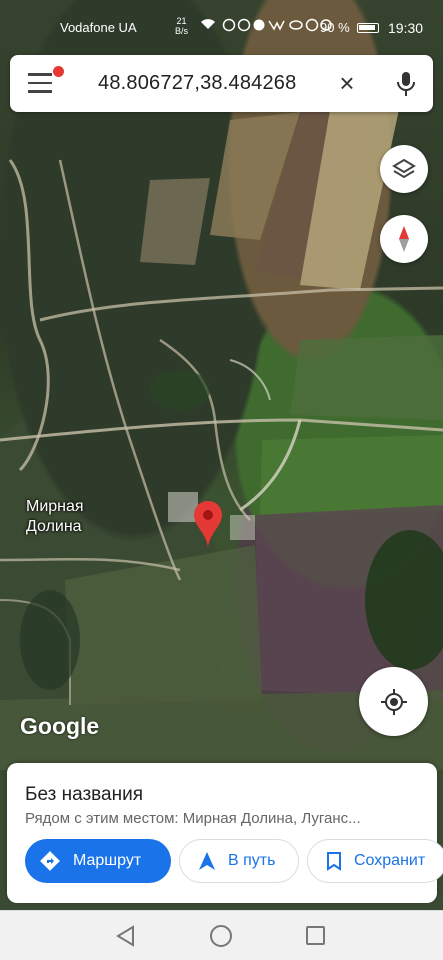  What do you see at coordinates (55, 517) in the screenshot?
I see `place-label: Мирная Долина` at bounding box center [55, 517].